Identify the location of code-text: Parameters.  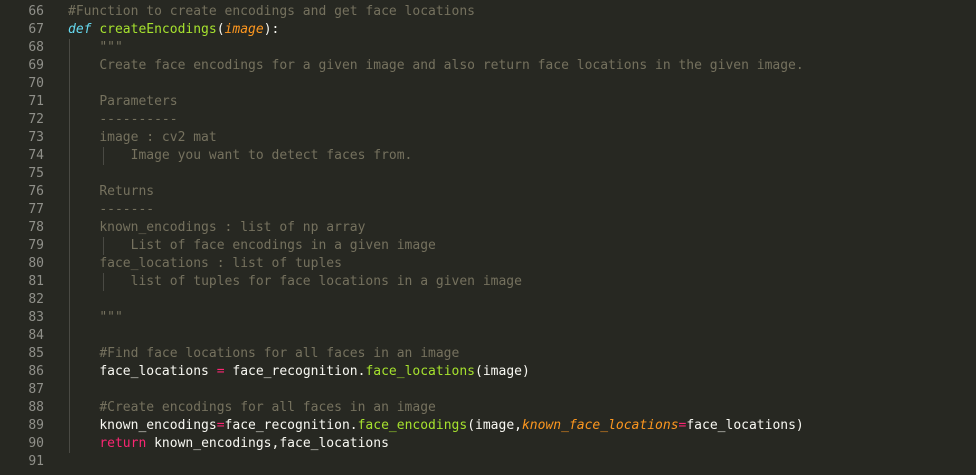
(123, 102).